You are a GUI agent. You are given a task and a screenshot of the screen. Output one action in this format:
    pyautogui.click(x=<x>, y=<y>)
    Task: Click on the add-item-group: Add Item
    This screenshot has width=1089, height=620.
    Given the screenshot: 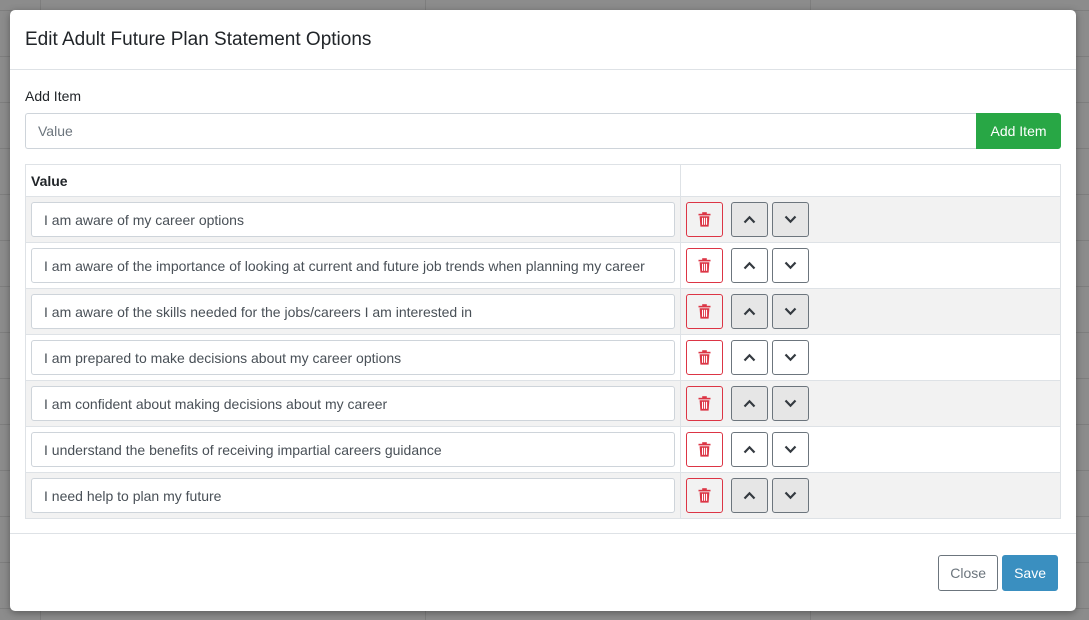 What is the action you would take?
    pyautogui.click(x=543, y=131)
    